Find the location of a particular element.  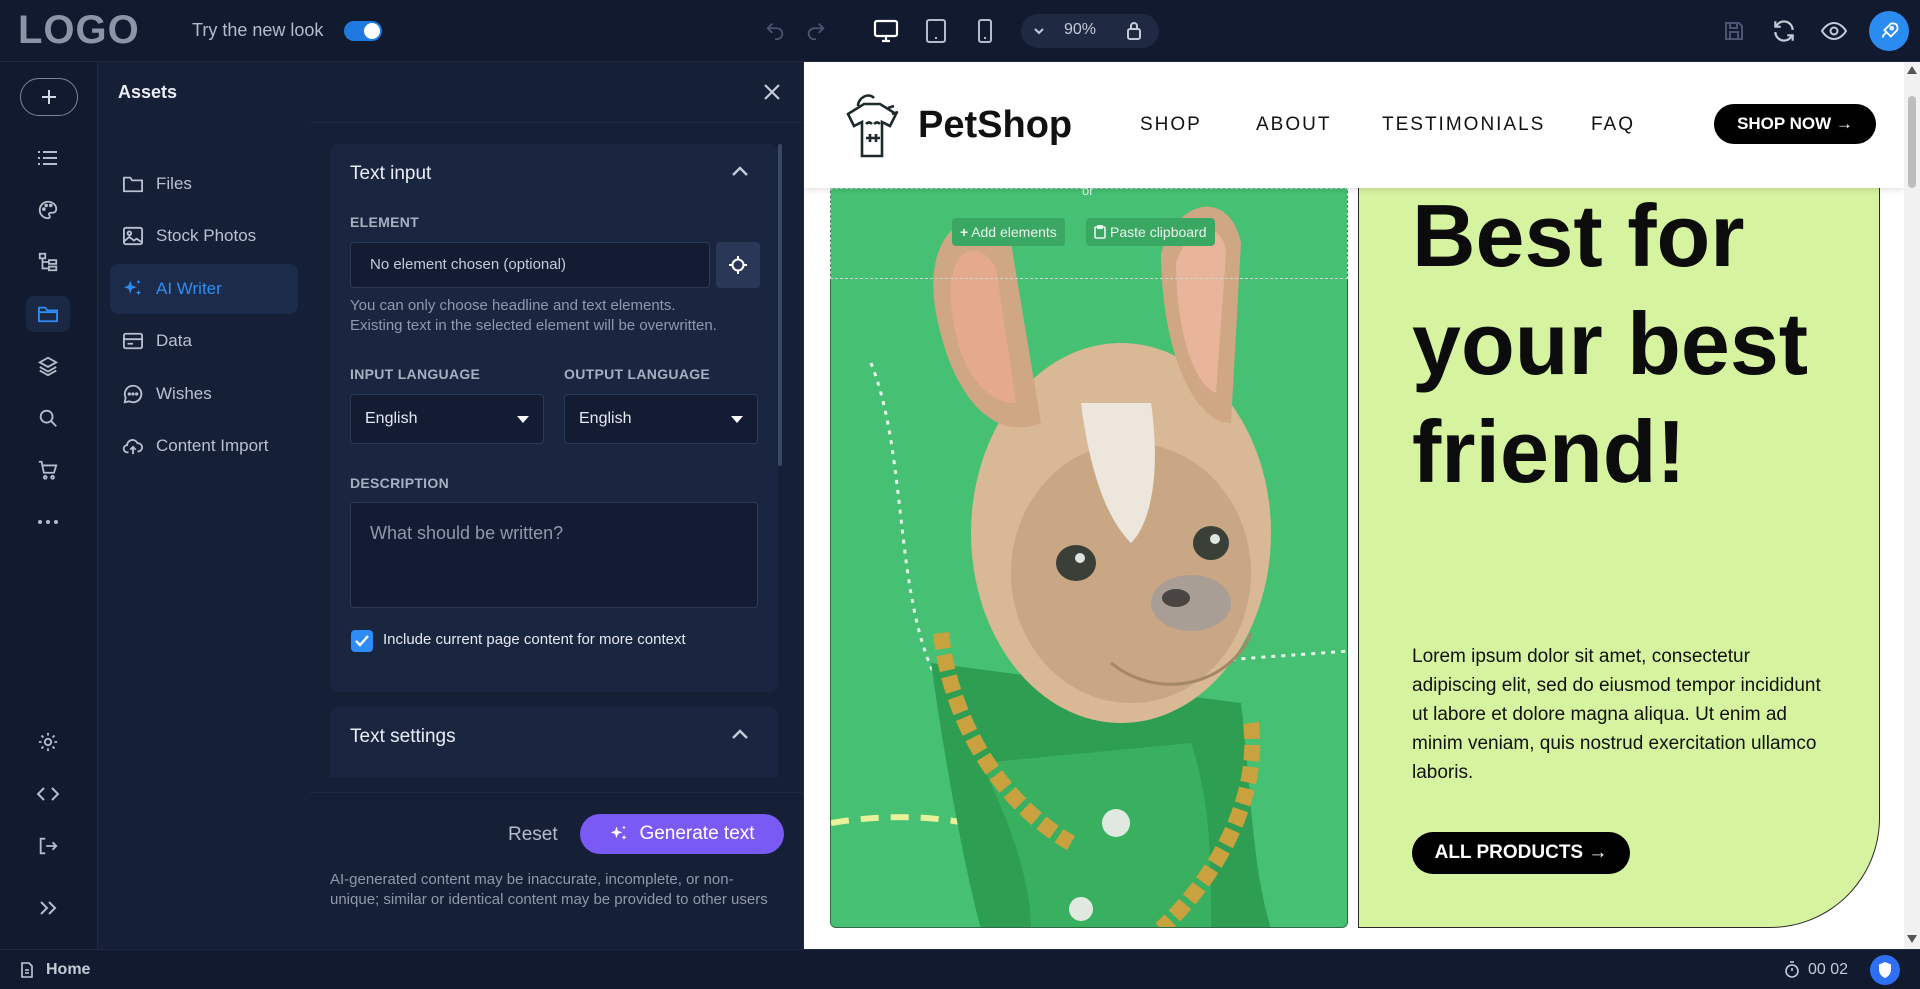

security-badge is located at coordinates (1885, 970).